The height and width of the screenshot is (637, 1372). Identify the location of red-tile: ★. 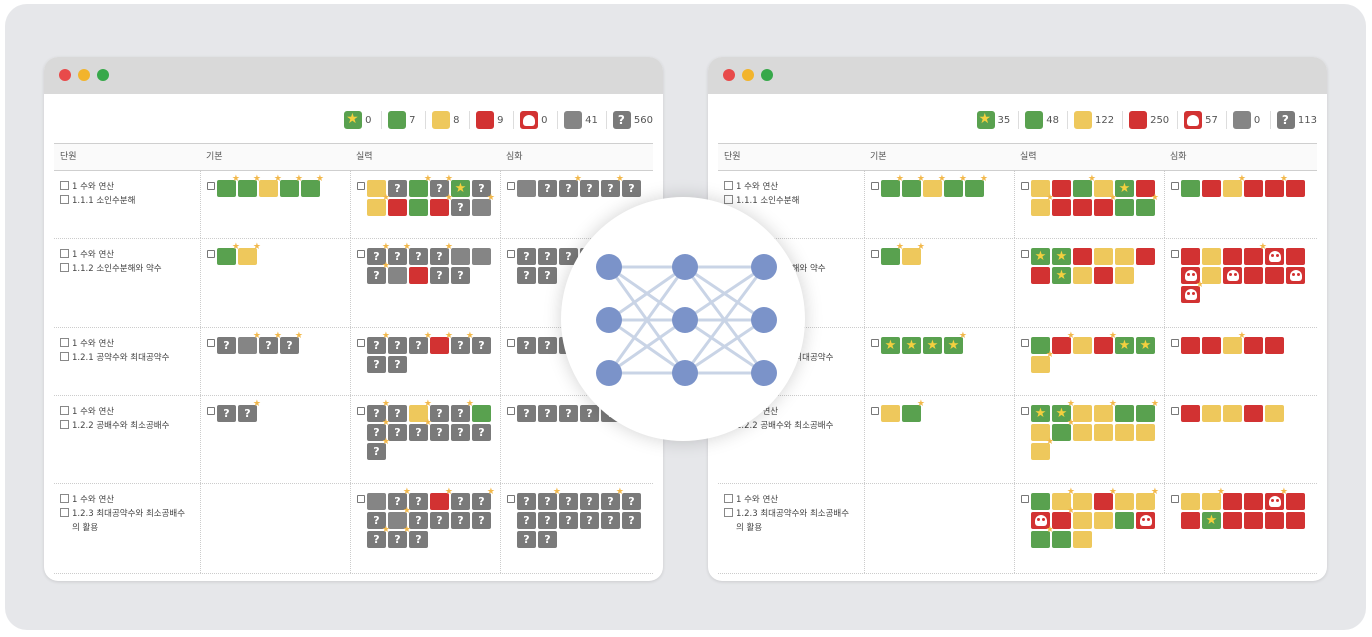
(1105, 499).